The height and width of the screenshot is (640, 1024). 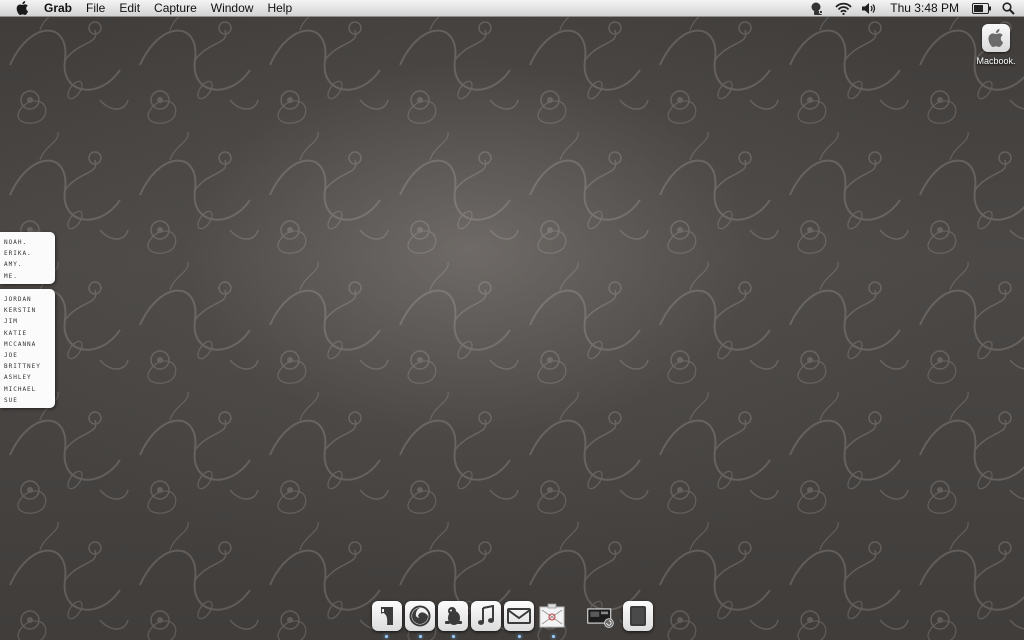 What do you see at coordinates (486, 616) in the screenshot?
I see `itunes-icon` at bounding box center [486, 616].